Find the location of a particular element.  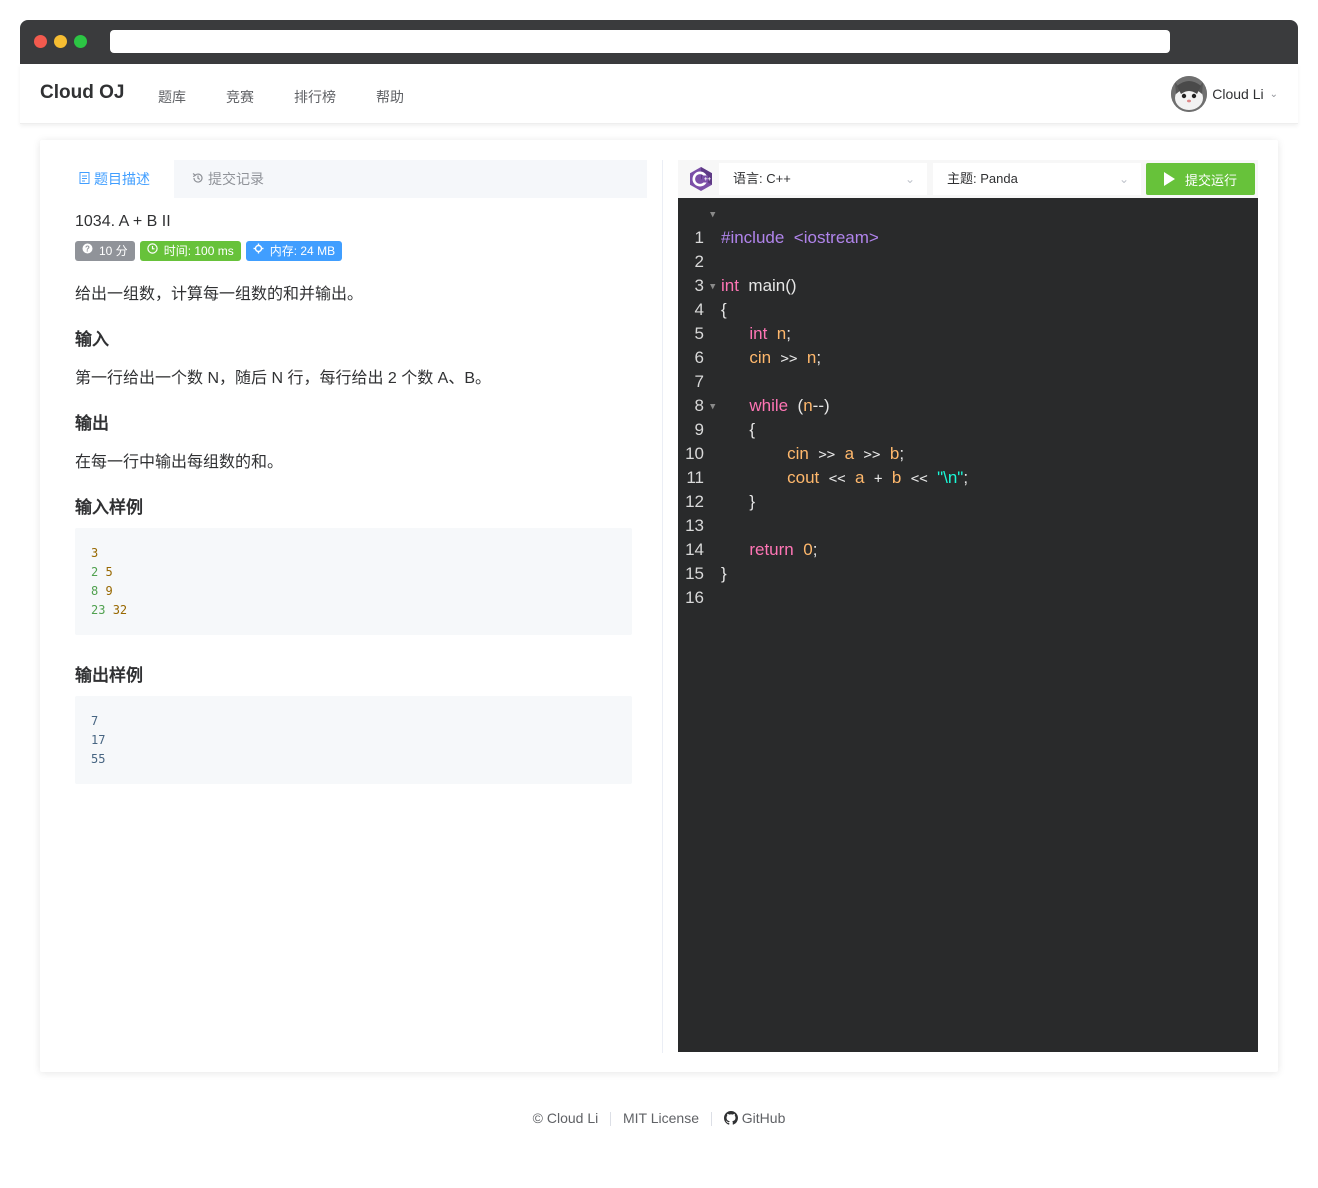

sample-input-value: 2 is located at coordinates (95, 572).